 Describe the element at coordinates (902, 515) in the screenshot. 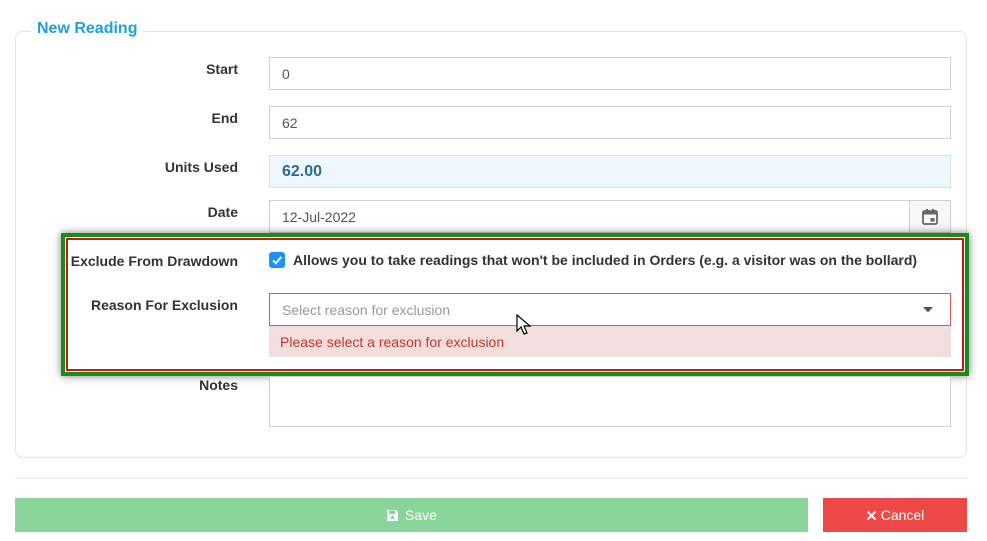

I see `cancel-label: Cancel` at that location.